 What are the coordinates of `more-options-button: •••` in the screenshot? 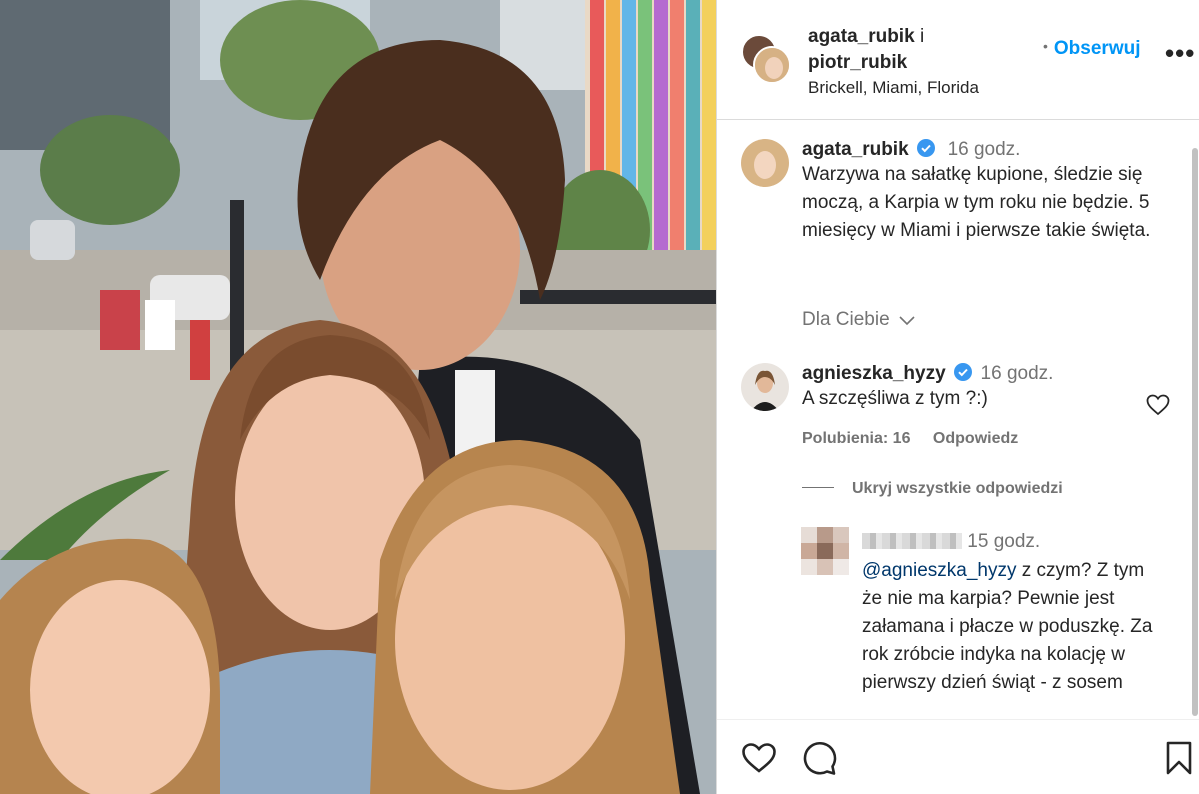 It's located at (1180, 53).